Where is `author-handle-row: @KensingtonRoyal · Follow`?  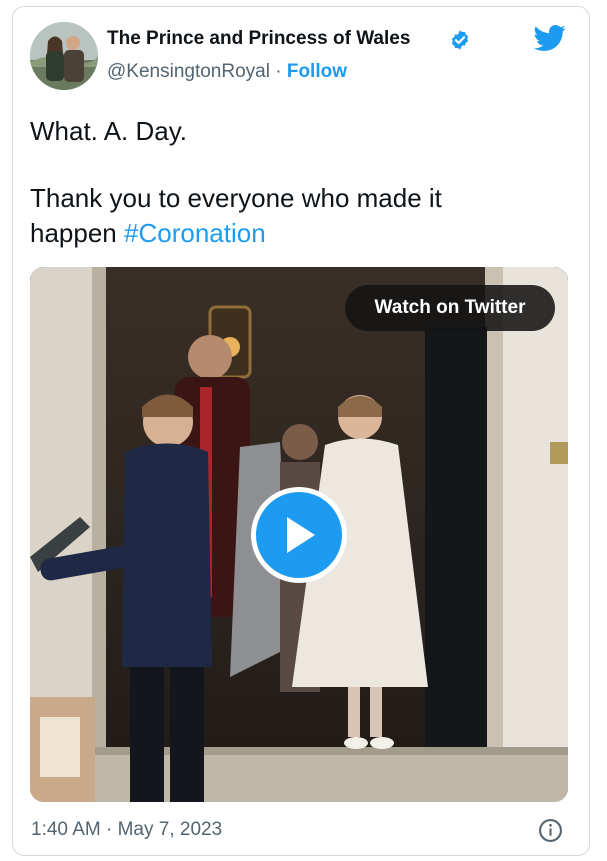 author-handle-row: @KensingtonRoyal · Follow is located at coordinates (227, 72).